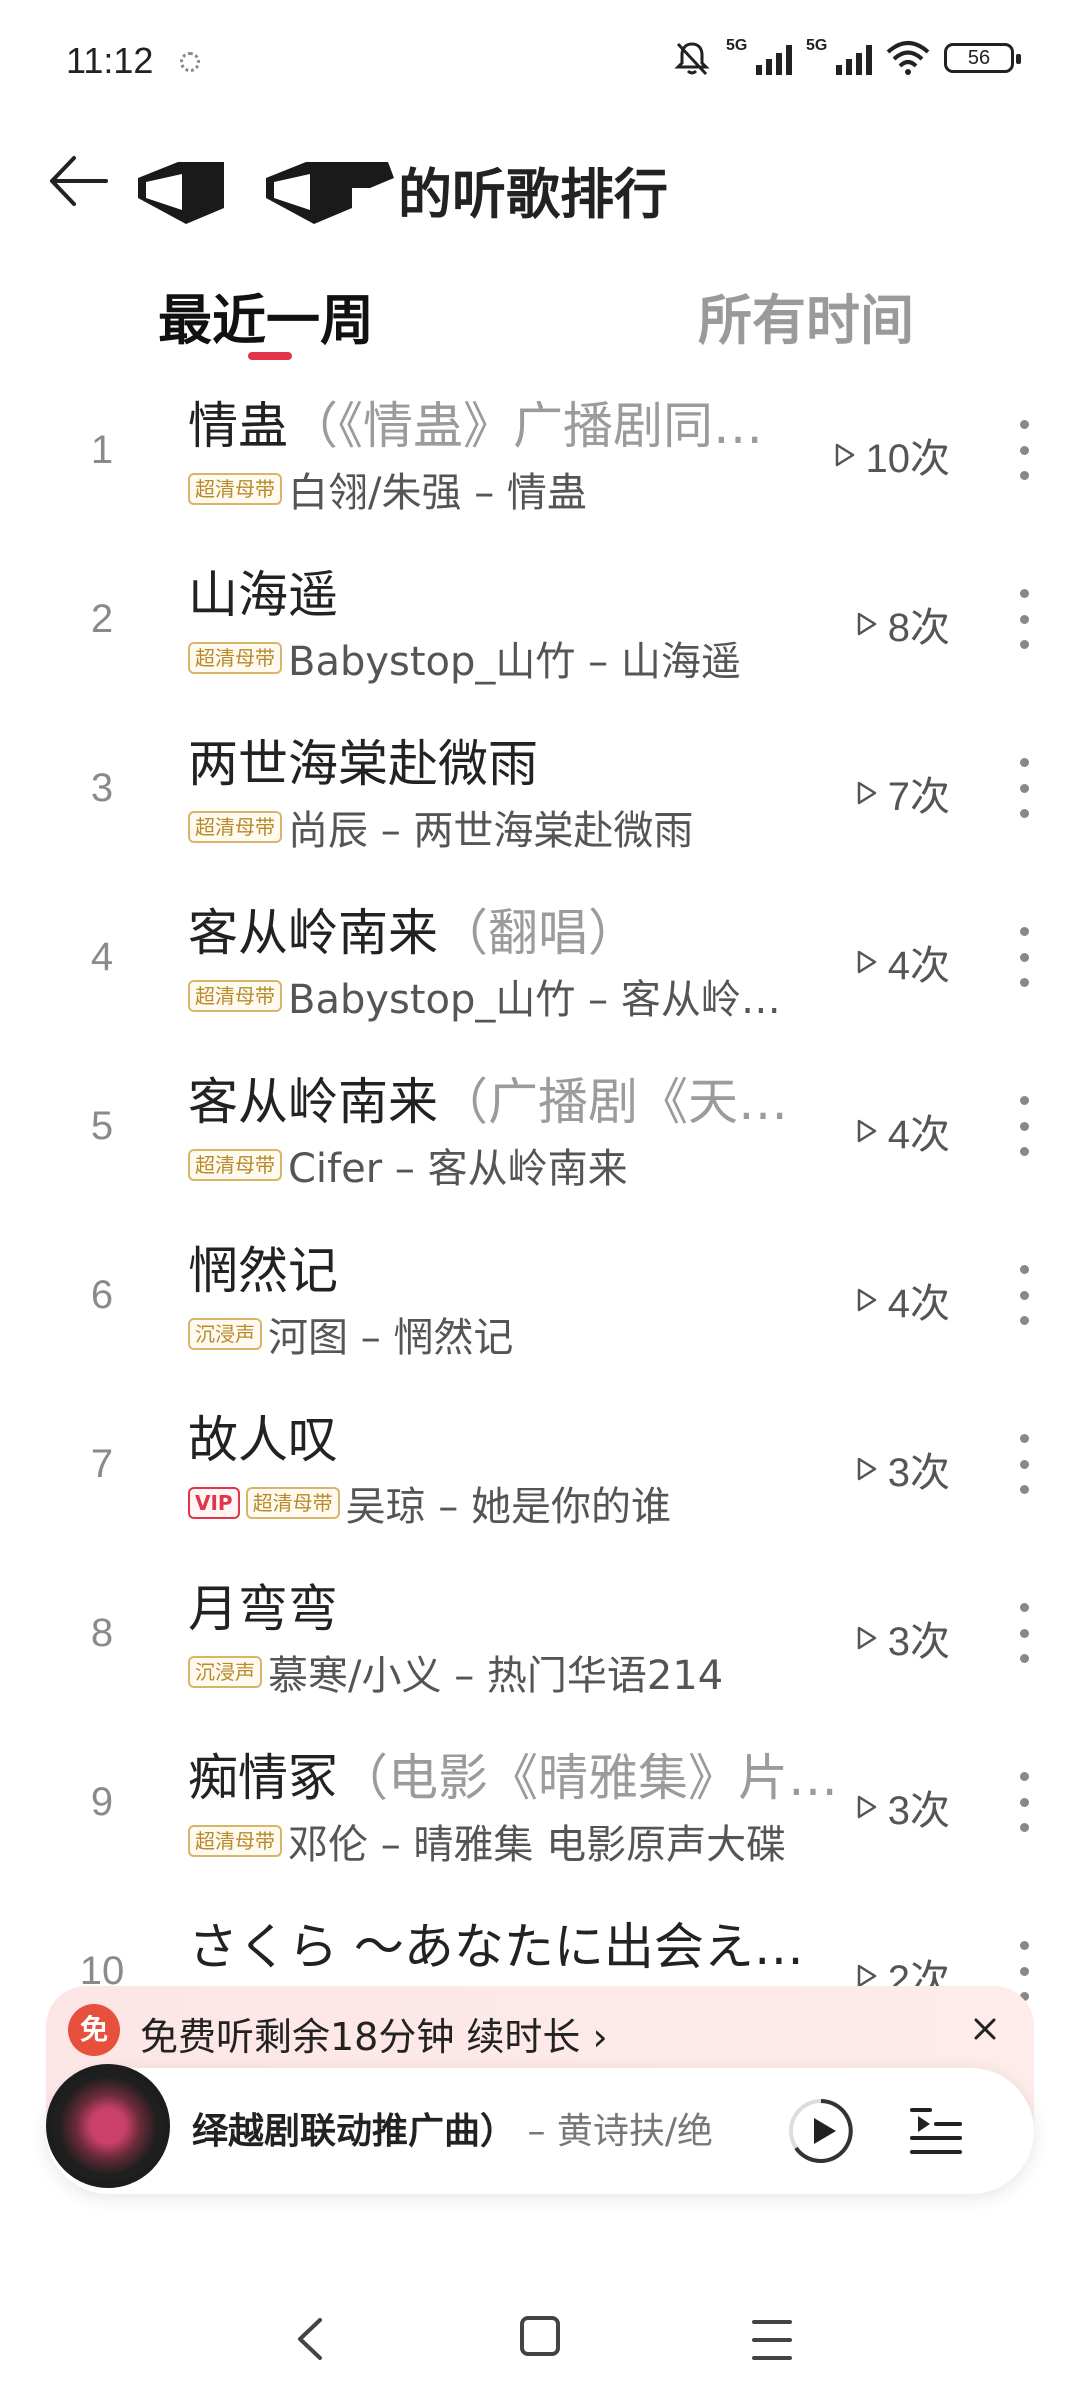 This screenshot has height=2400, width=1080. What do you see at coordinates (540, 631) in the screenshot?
I see `list-item: 2 山海遥 超清母带 Babystop_山竹 – 山海遥 8次` at bounding box center [540, 631].